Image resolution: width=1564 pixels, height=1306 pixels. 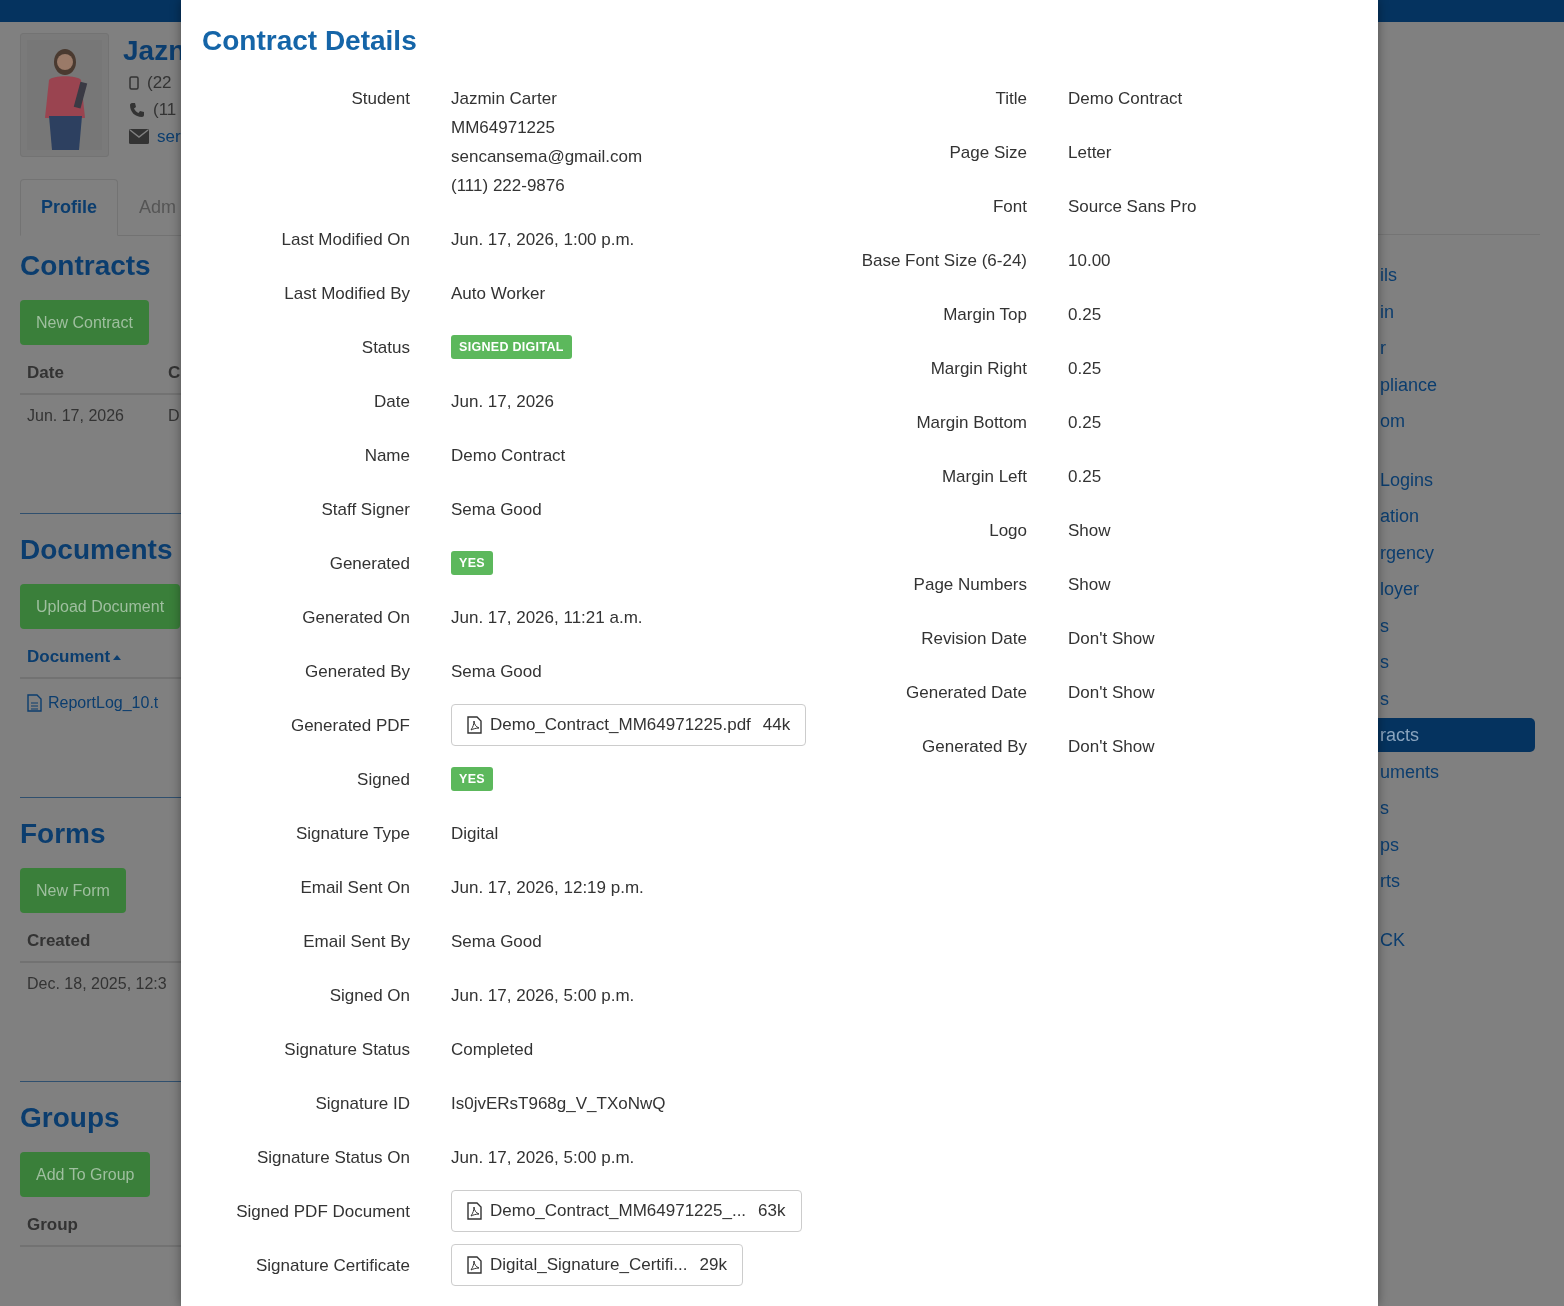 What do you see at coordinates (475, 834) in the screenshot?
I see `field-value: Digital` at bounding box center [475, 834].